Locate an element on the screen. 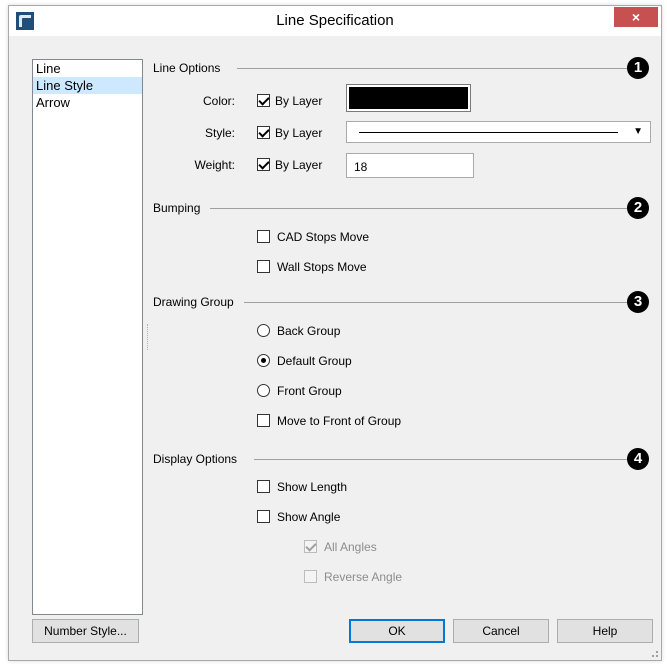 Image resolution: width=667 pixels, height=666 pixels. front-group-radio is located at coordinates (263, 390).